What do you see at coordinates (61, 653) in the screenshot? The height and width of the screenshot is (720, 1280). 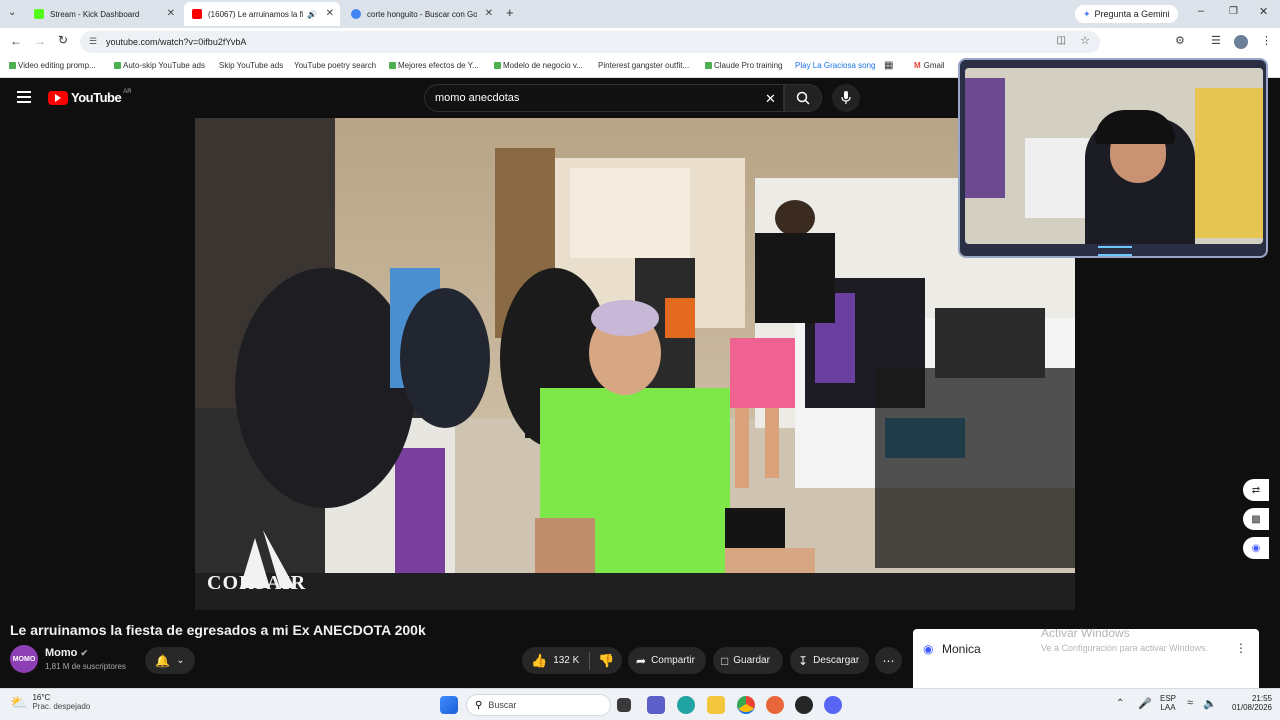 I see `channel-name-text: Momo` at bounding box center [61, 653].